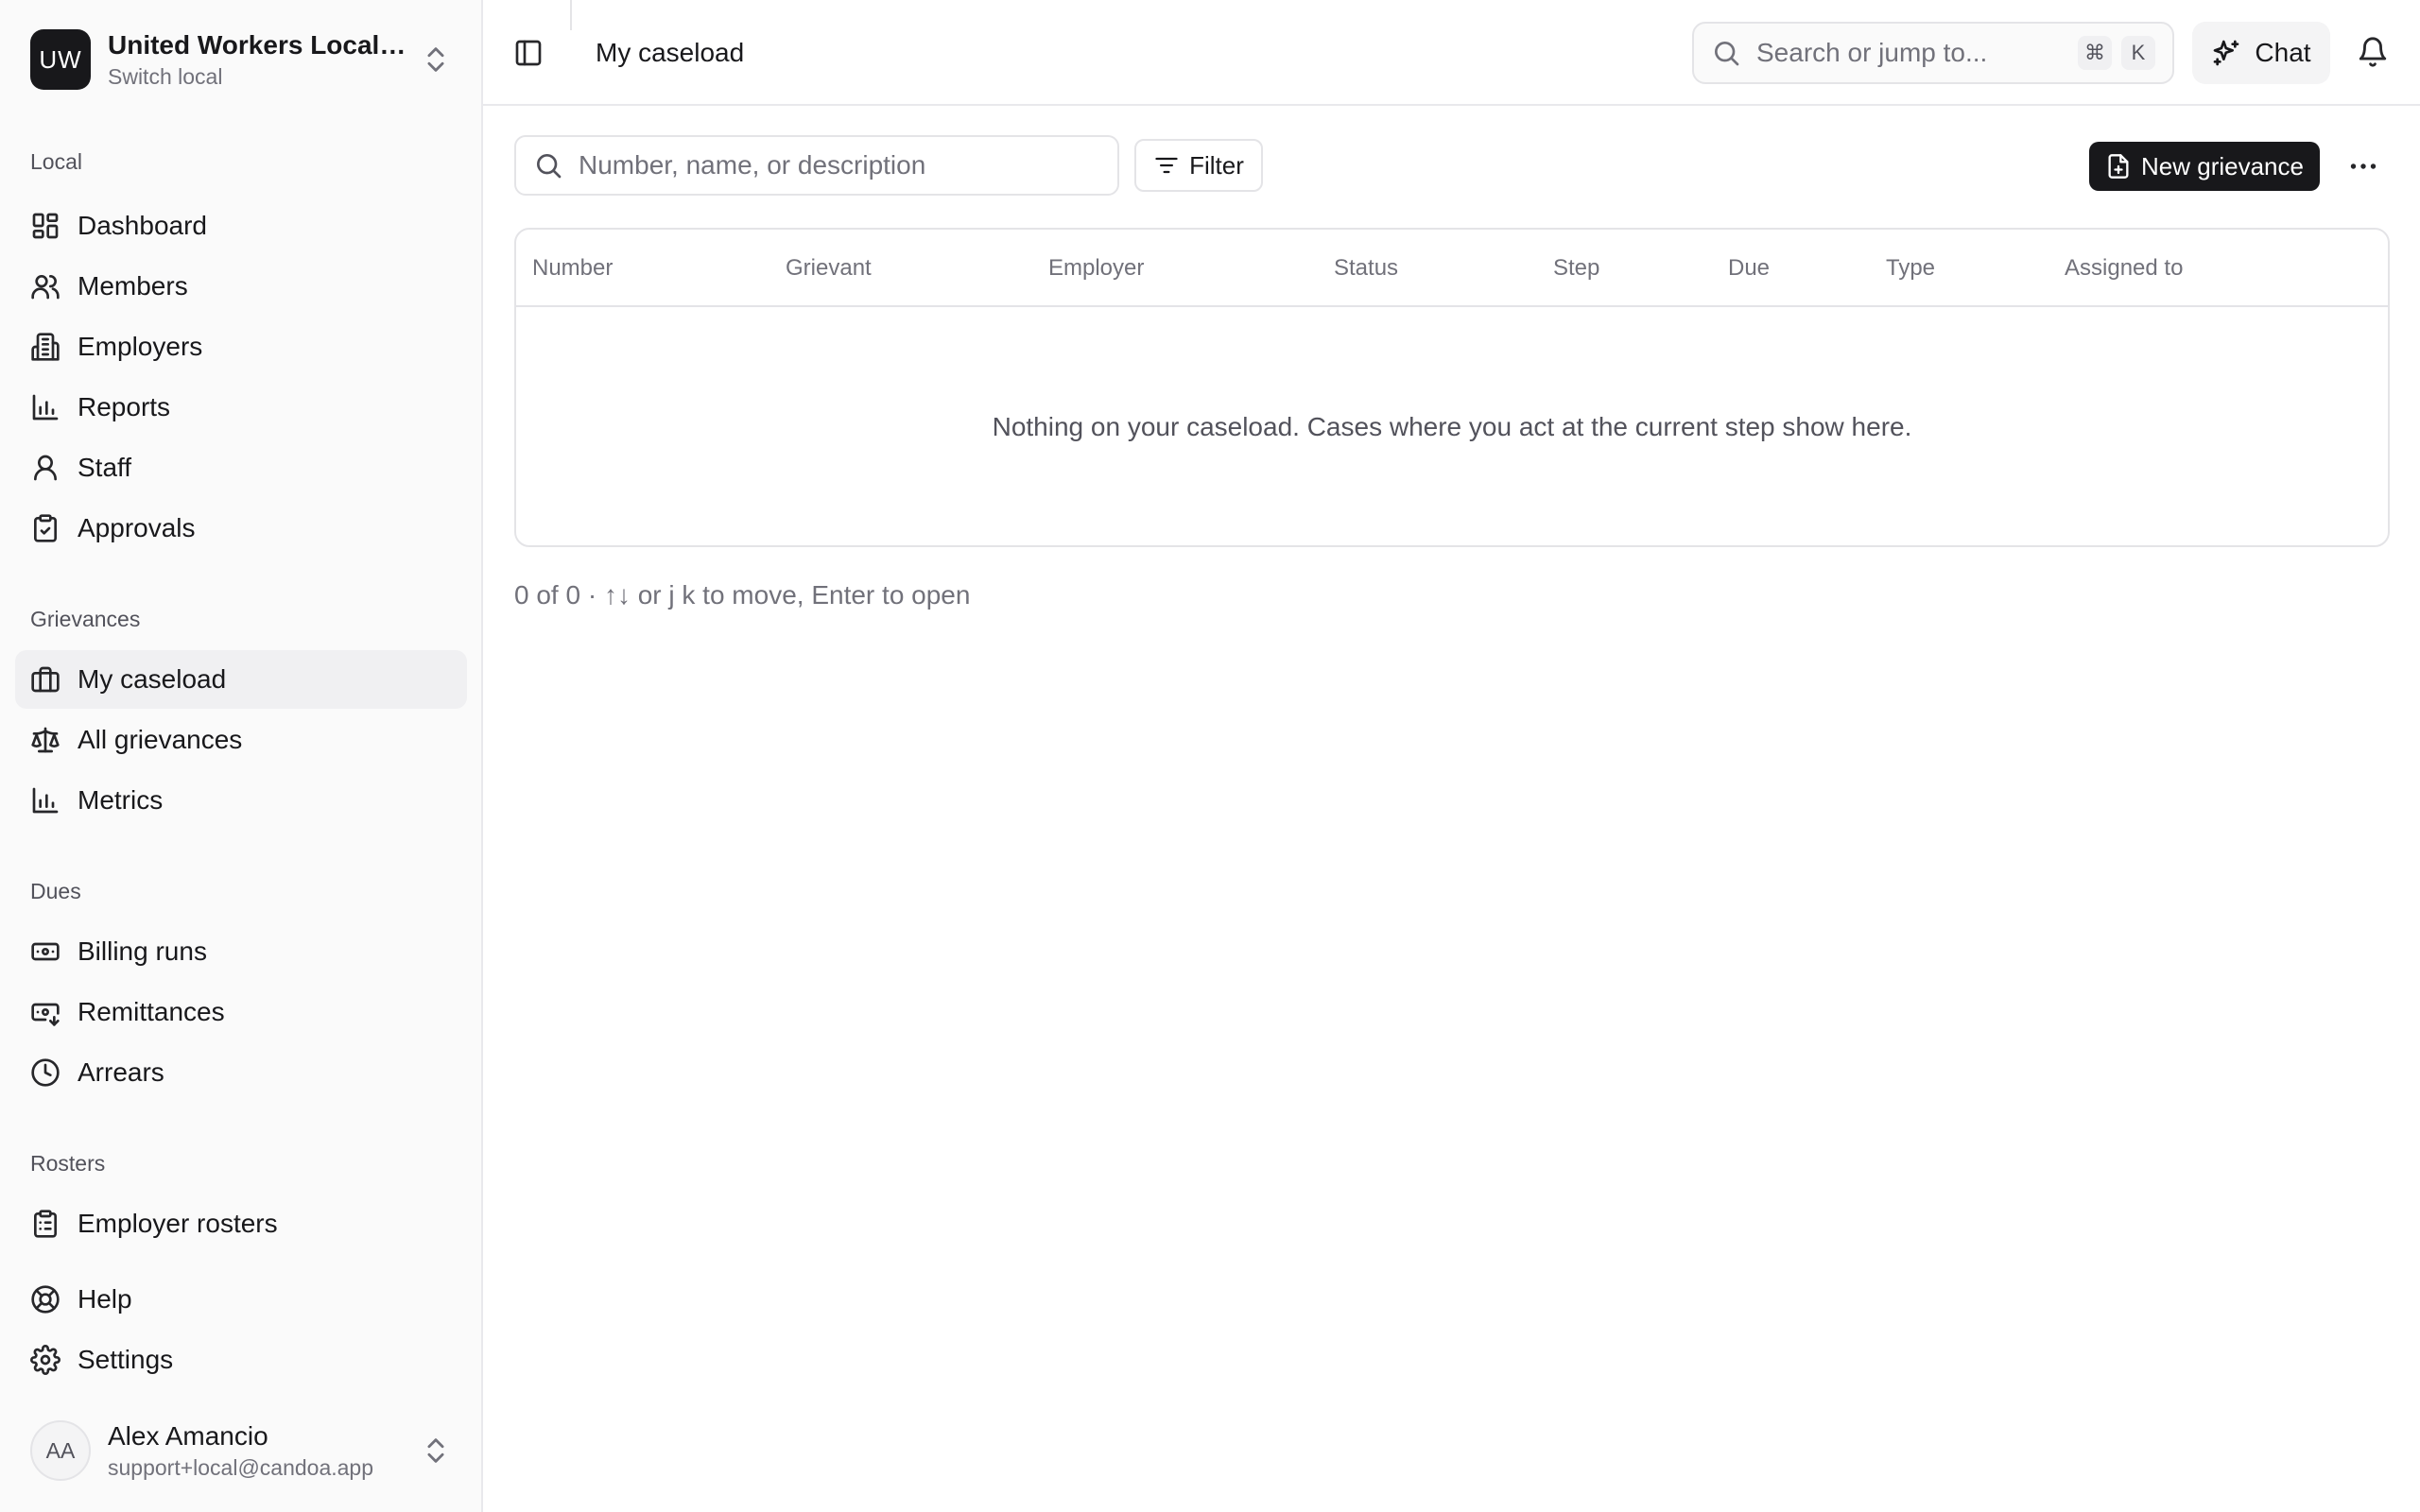 This screenshot has height=1512, width=2420. What do you see at coordinates (241, 679) in the screenshot?
I see `sidebar-item-my-caseload: My caseload` at bounding box center [241, 679].